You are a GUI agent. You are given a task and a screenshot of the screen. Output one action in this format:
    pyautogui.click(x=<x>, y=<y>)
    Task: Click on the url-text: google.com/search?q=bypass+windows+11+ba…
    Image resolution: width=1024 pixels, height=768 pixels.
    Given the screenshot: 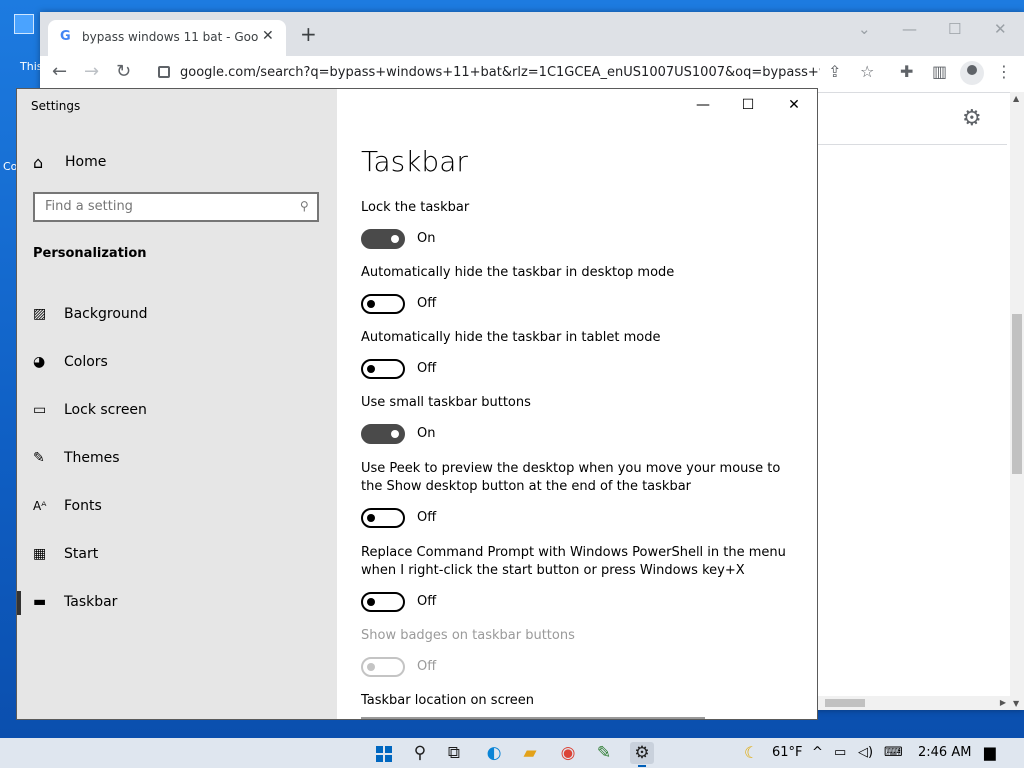 What is the action you would take?
    pyautogui.click(x=500, y=72)
    